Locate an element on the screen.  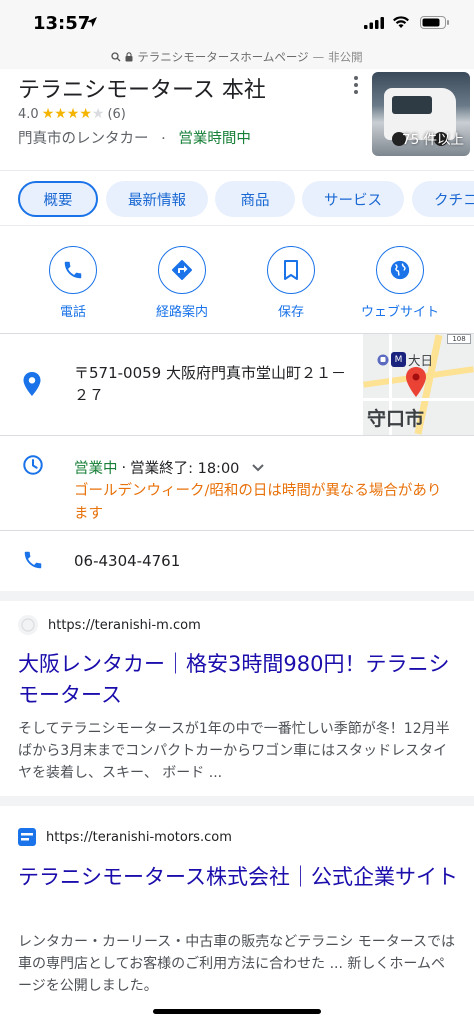
more-options-icon is located at coordinates (356, 86).